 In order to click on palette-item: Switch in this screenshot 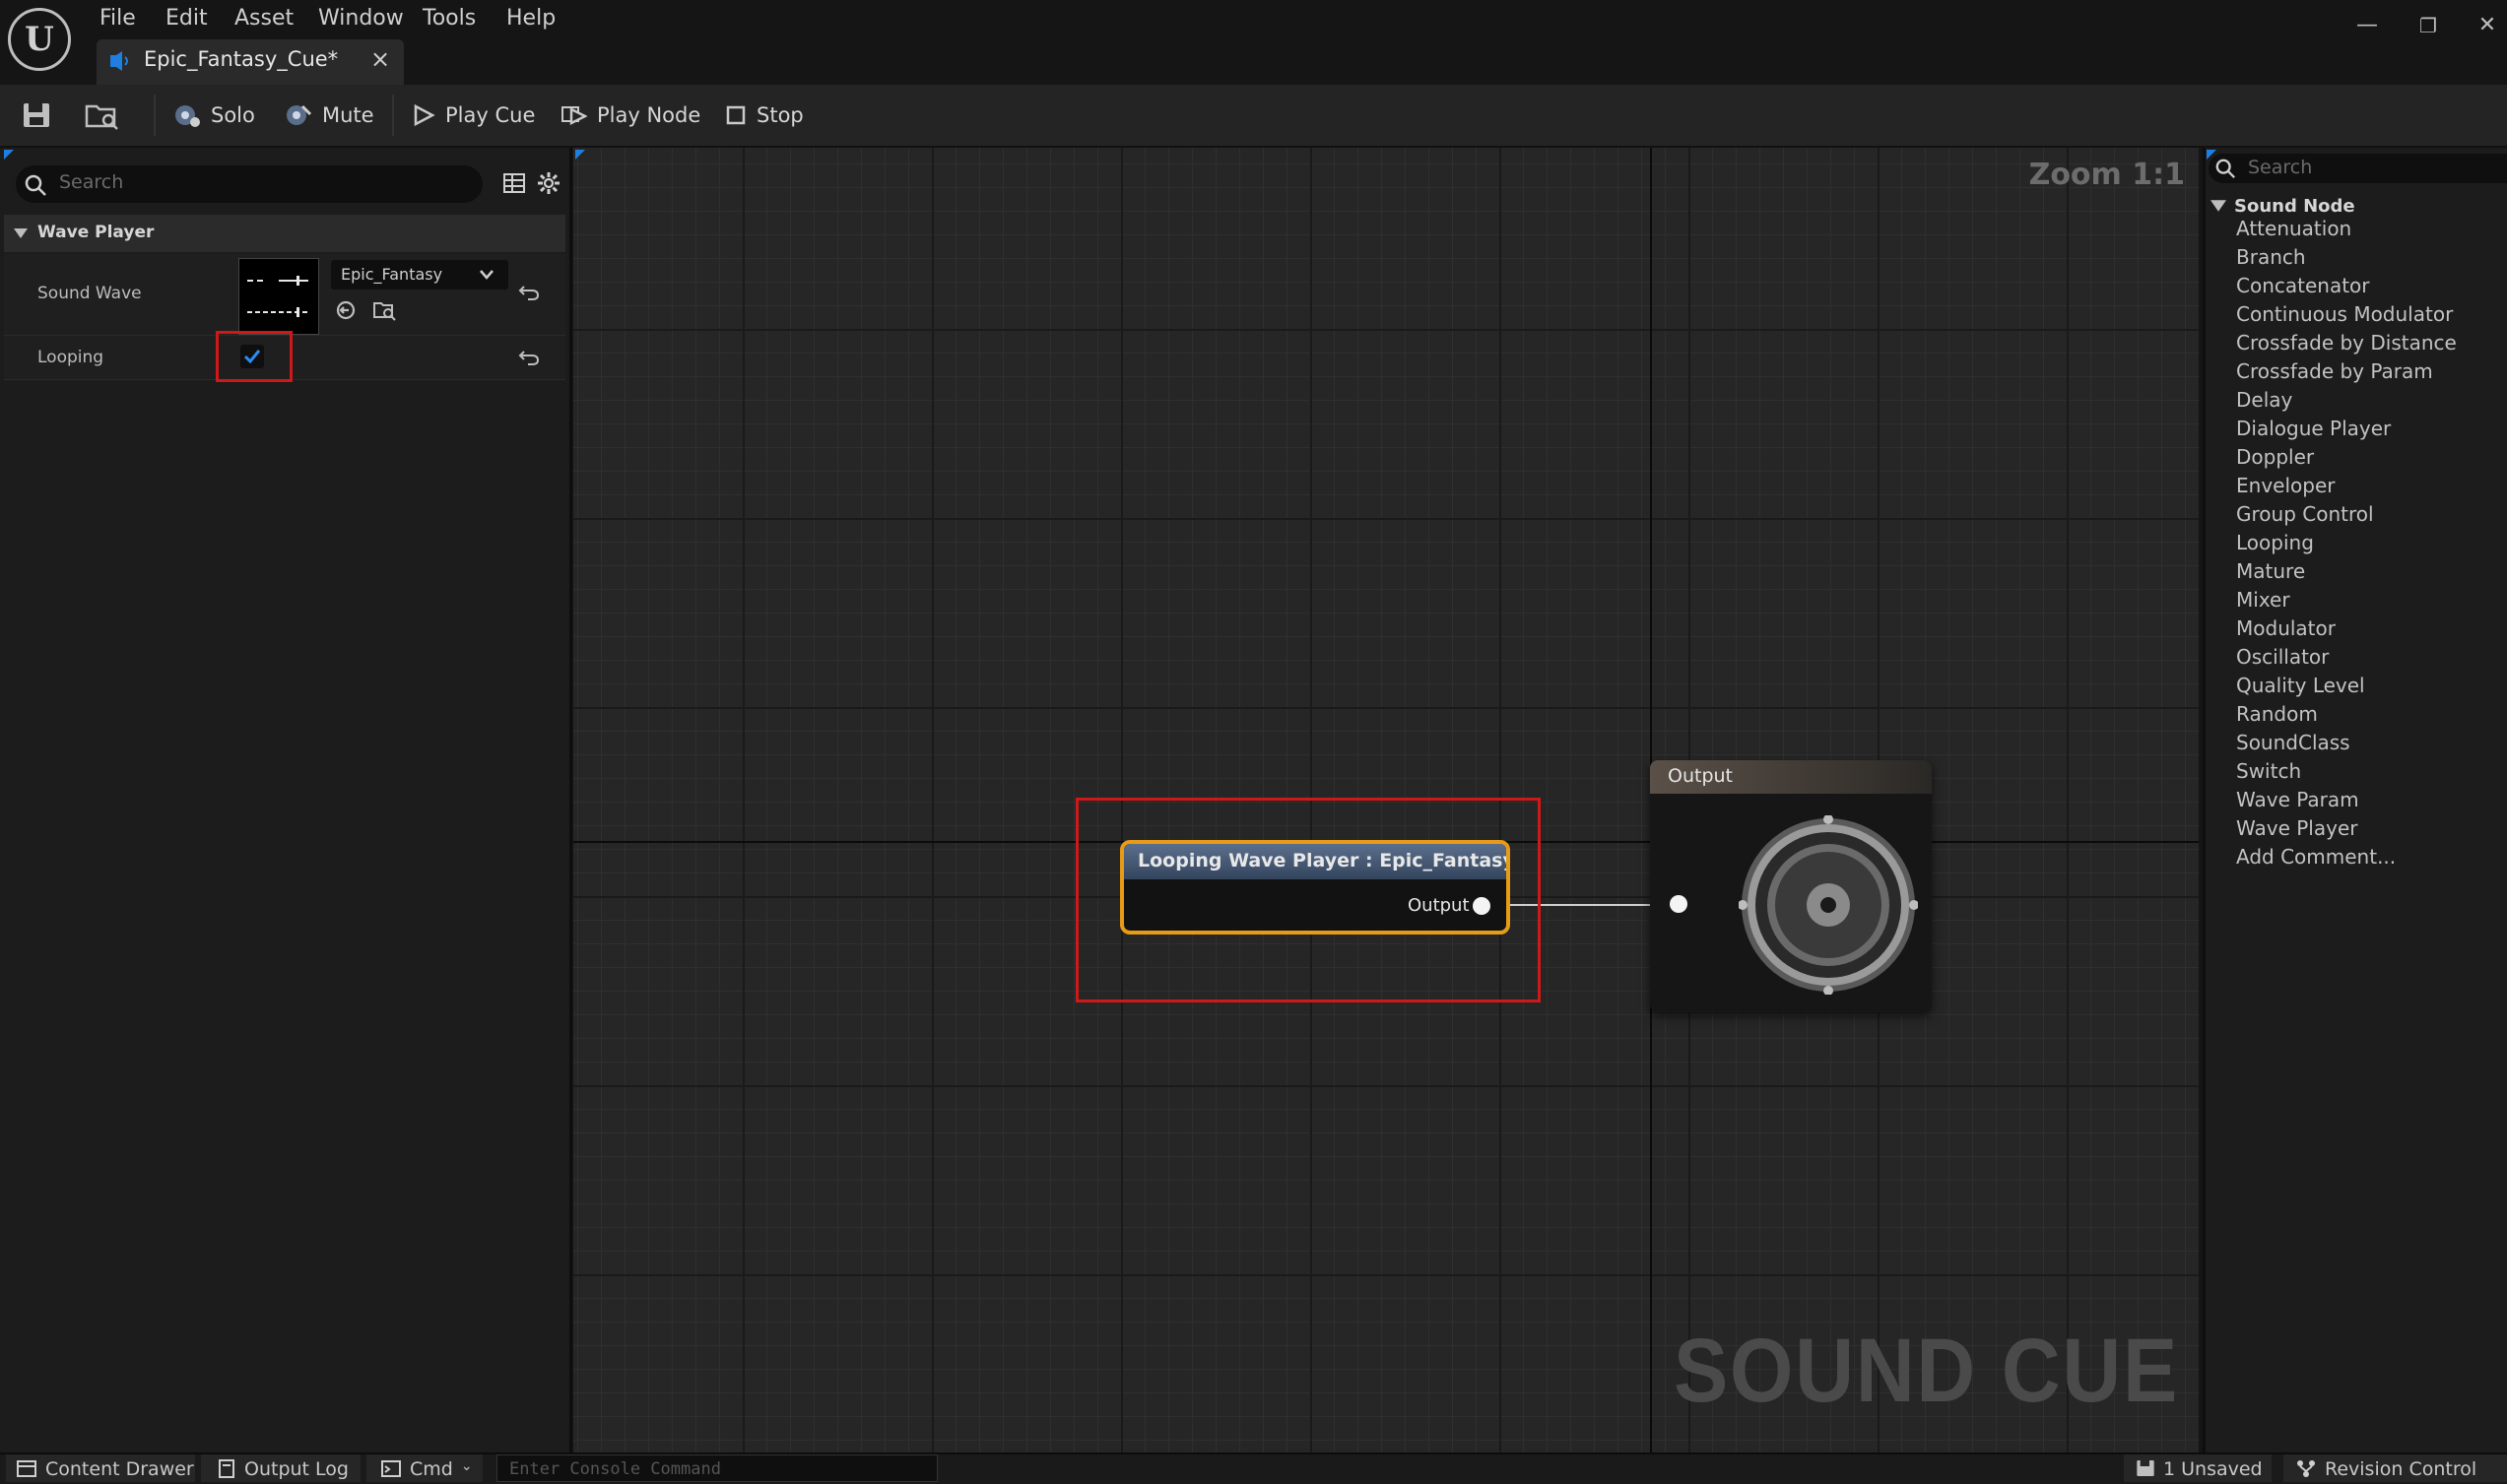, I will do `click(2268, 771)`.